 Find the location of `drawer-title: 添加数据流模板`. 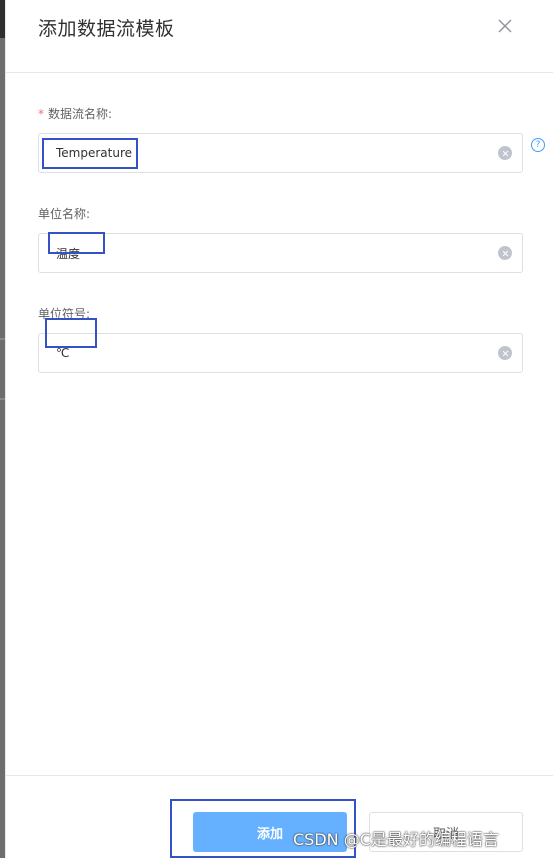

drawer-title: 添加数据流模板 is located at coordinates (106, 29).